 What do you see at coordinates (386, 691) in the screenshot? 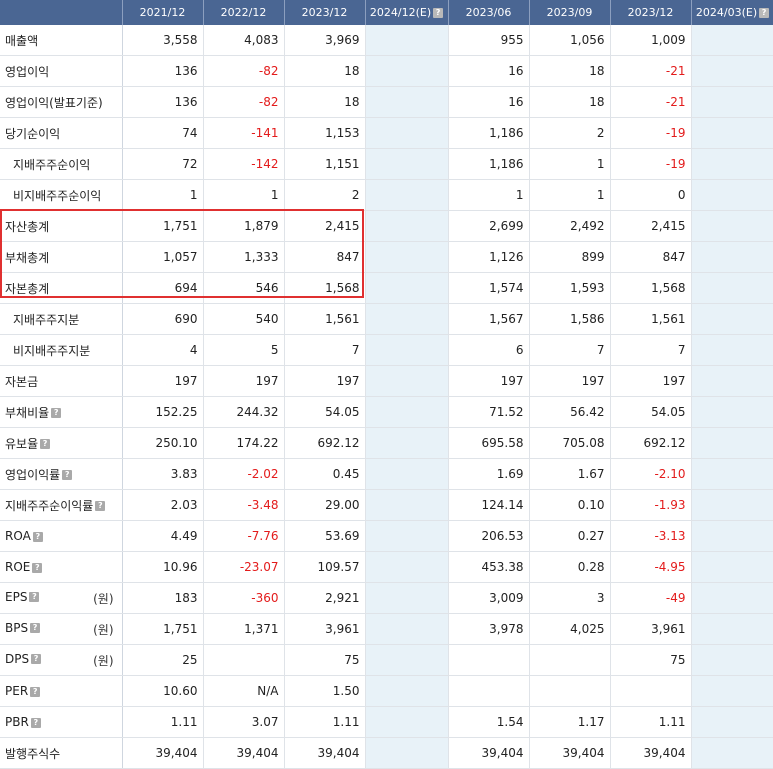
I see `table-row: PER? 10.60 N/A 1.50` at bounding box center [386, 691].